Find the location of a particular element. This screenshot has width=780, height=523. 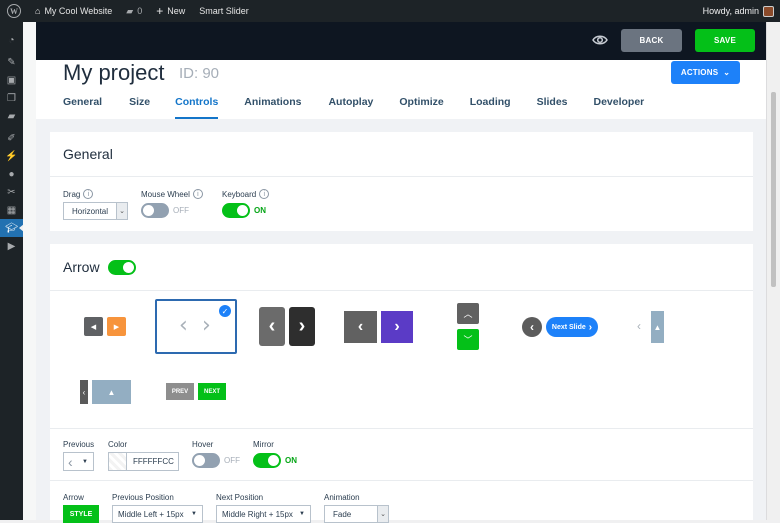

greeting: Howdy, admin is located at coordinates (730, 11).